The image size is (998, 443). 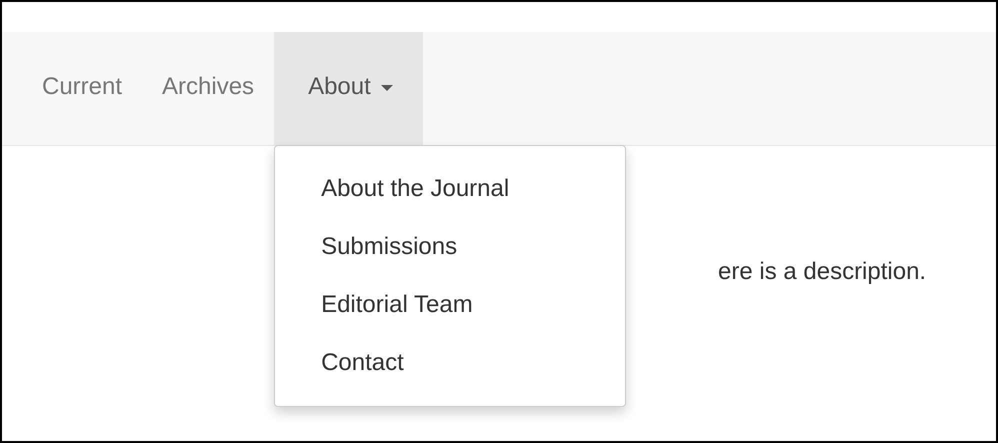 What do you see at coordinates (208, 88) in the screenshot?
I see `nav-tab: Archives` at bounding box center [208, 88].